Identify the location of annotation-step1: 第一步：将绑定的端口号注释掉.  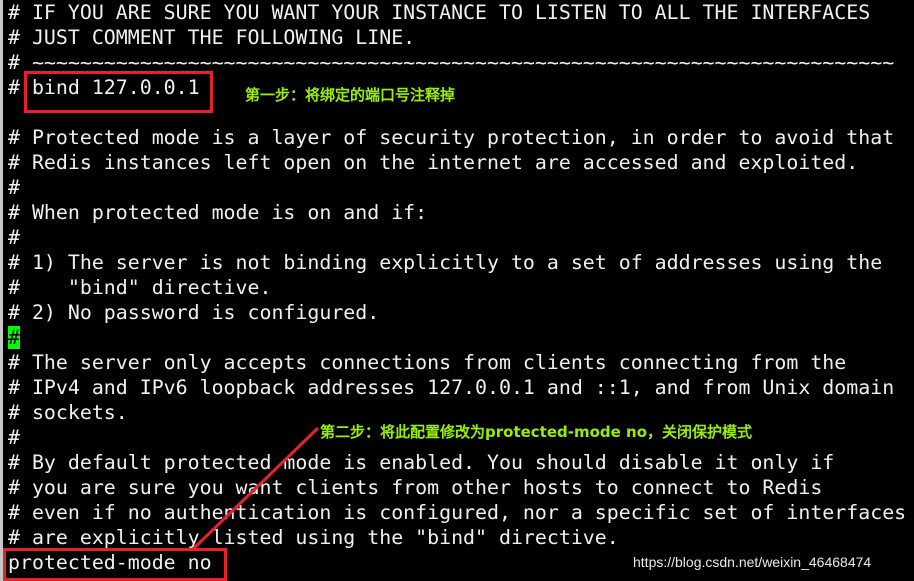
(350, 95).